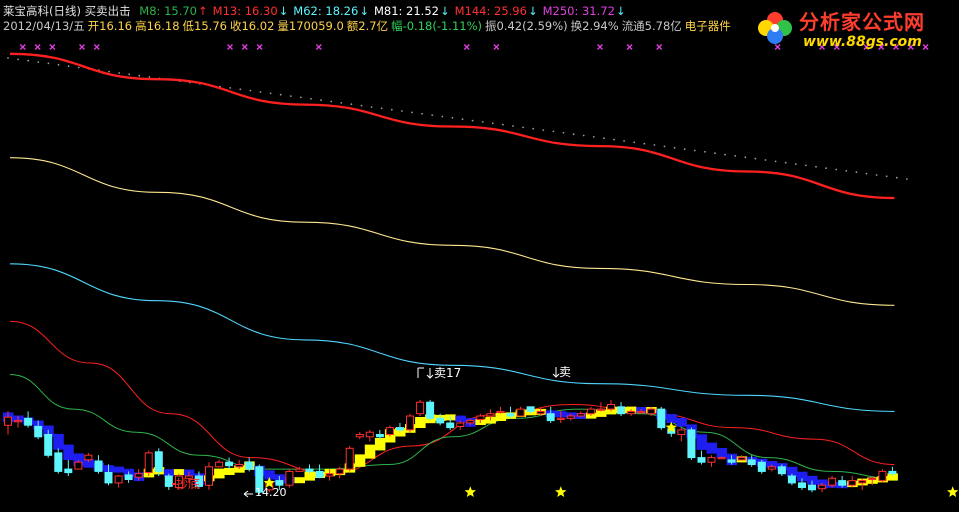 This screenshot has height=512, width=959. Describe the element at coordinates (364, 11) in the screenshot. I see `ma-arrow-icon-2: ↓` at that location.